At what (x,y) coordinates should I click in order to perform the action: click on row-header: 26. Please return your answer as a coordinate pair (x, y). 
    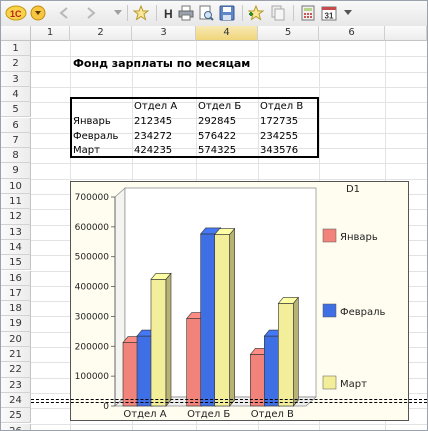
    Looking at the image, I should click on (16, 426).